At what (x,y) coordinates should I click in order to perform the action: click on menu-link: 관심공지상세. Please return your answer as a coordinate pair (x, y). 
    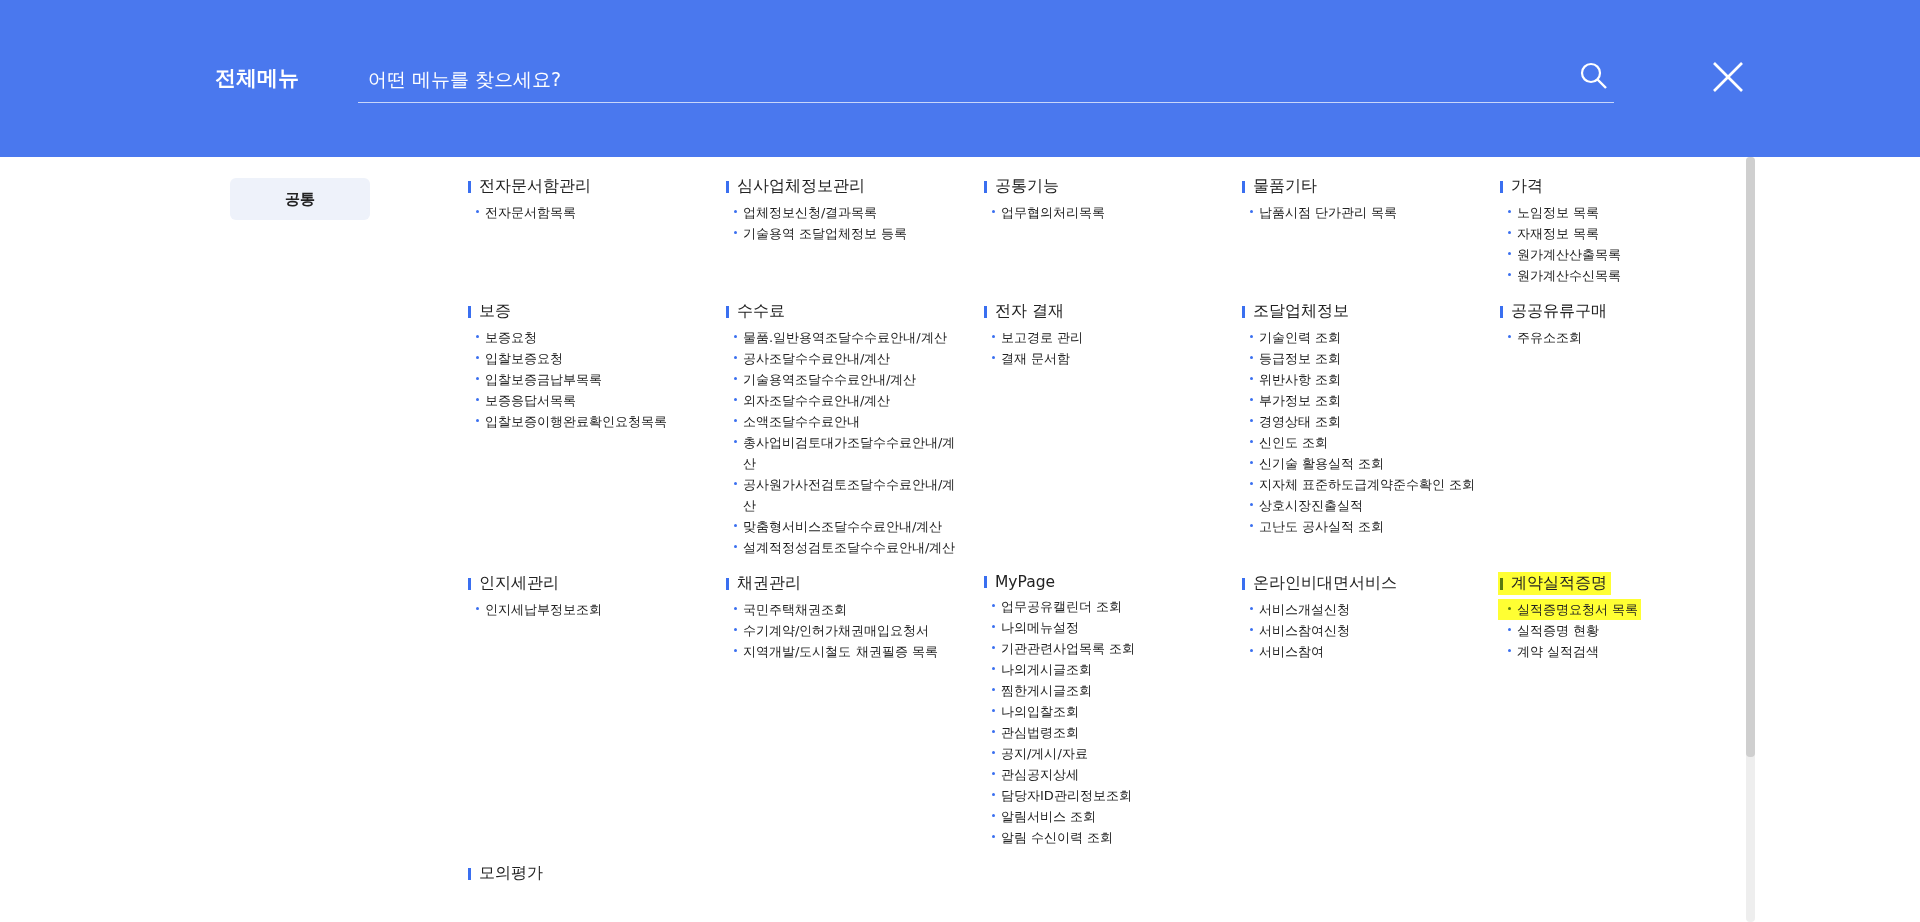
    Looking at the image, I should click on (1032, 774).